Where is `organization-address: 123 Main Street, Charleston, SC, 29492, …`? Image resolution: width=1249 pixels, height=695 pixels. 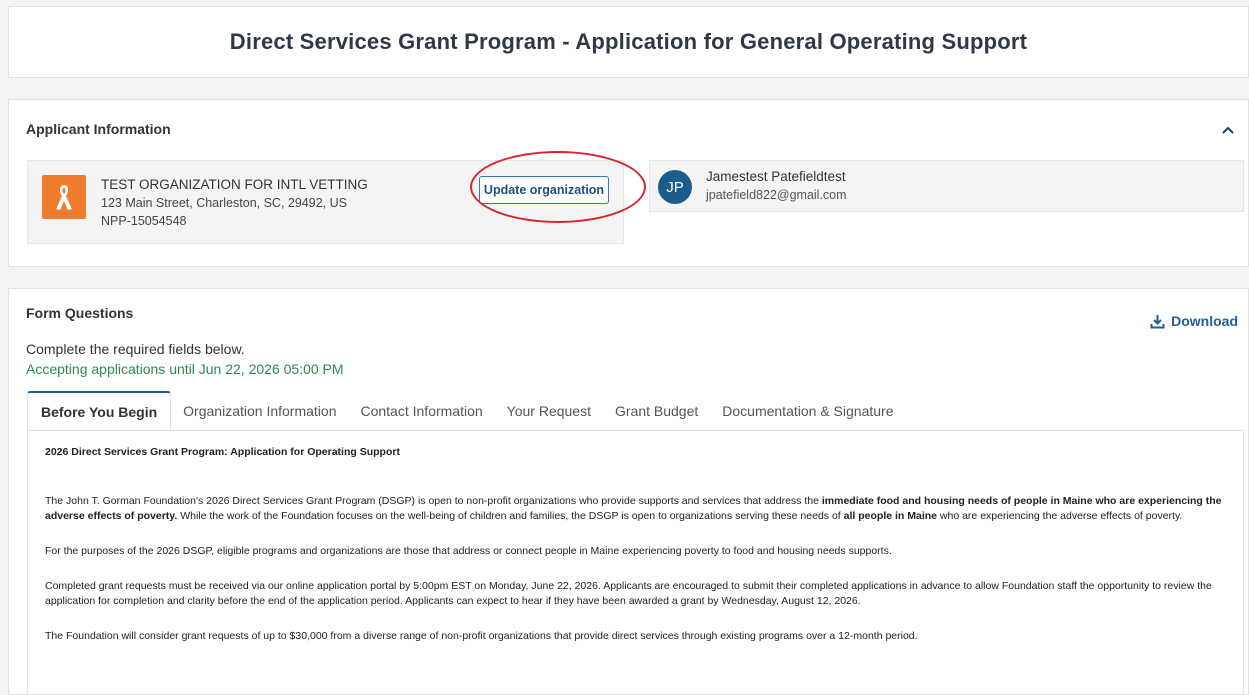 organization-address: 123 Main Street, Charleston, SC, 29492, … is located at coordinates (224, 203).